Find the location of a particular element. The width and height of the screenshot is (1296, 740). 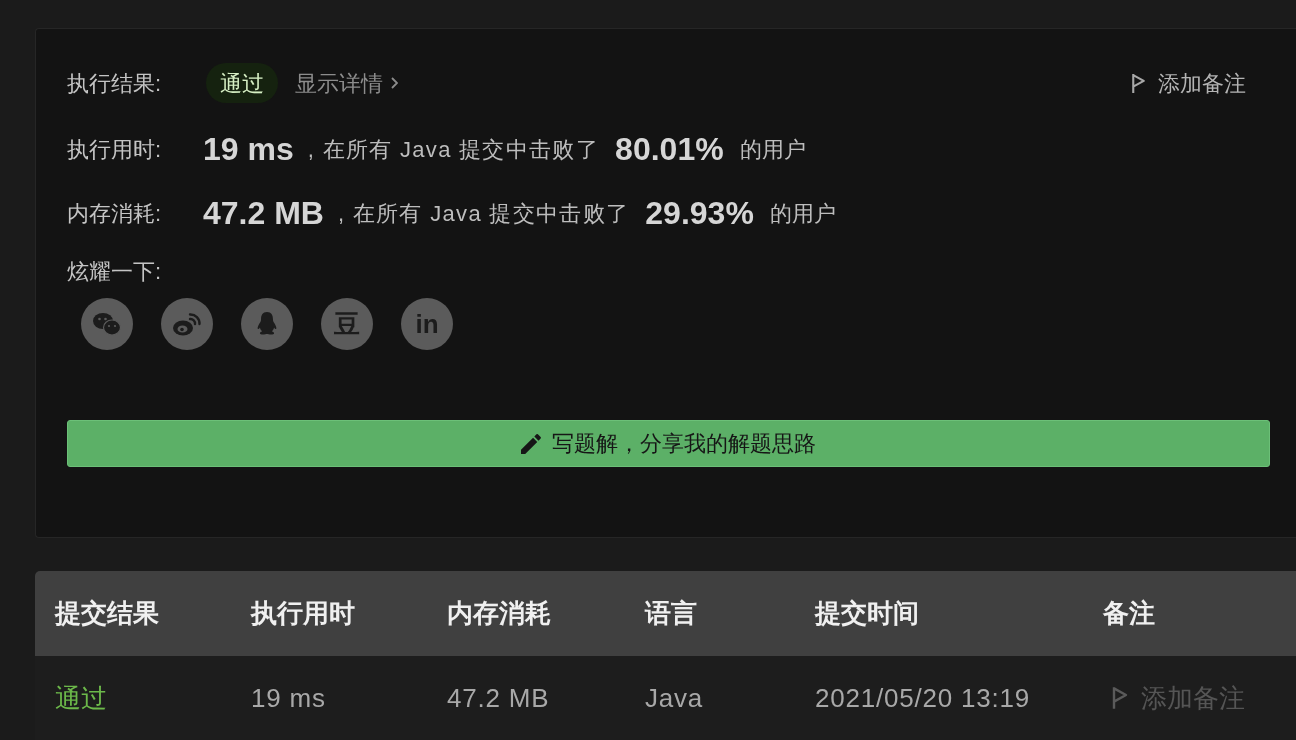

eye-waves-icon is located at coordinates (187, 324).